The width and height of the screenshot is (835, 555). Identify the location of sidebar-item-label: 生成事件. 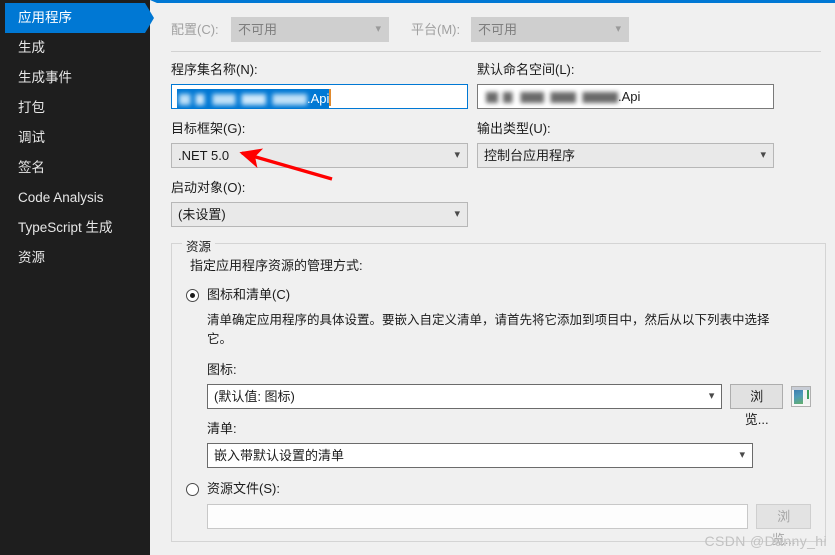
(45, 77).